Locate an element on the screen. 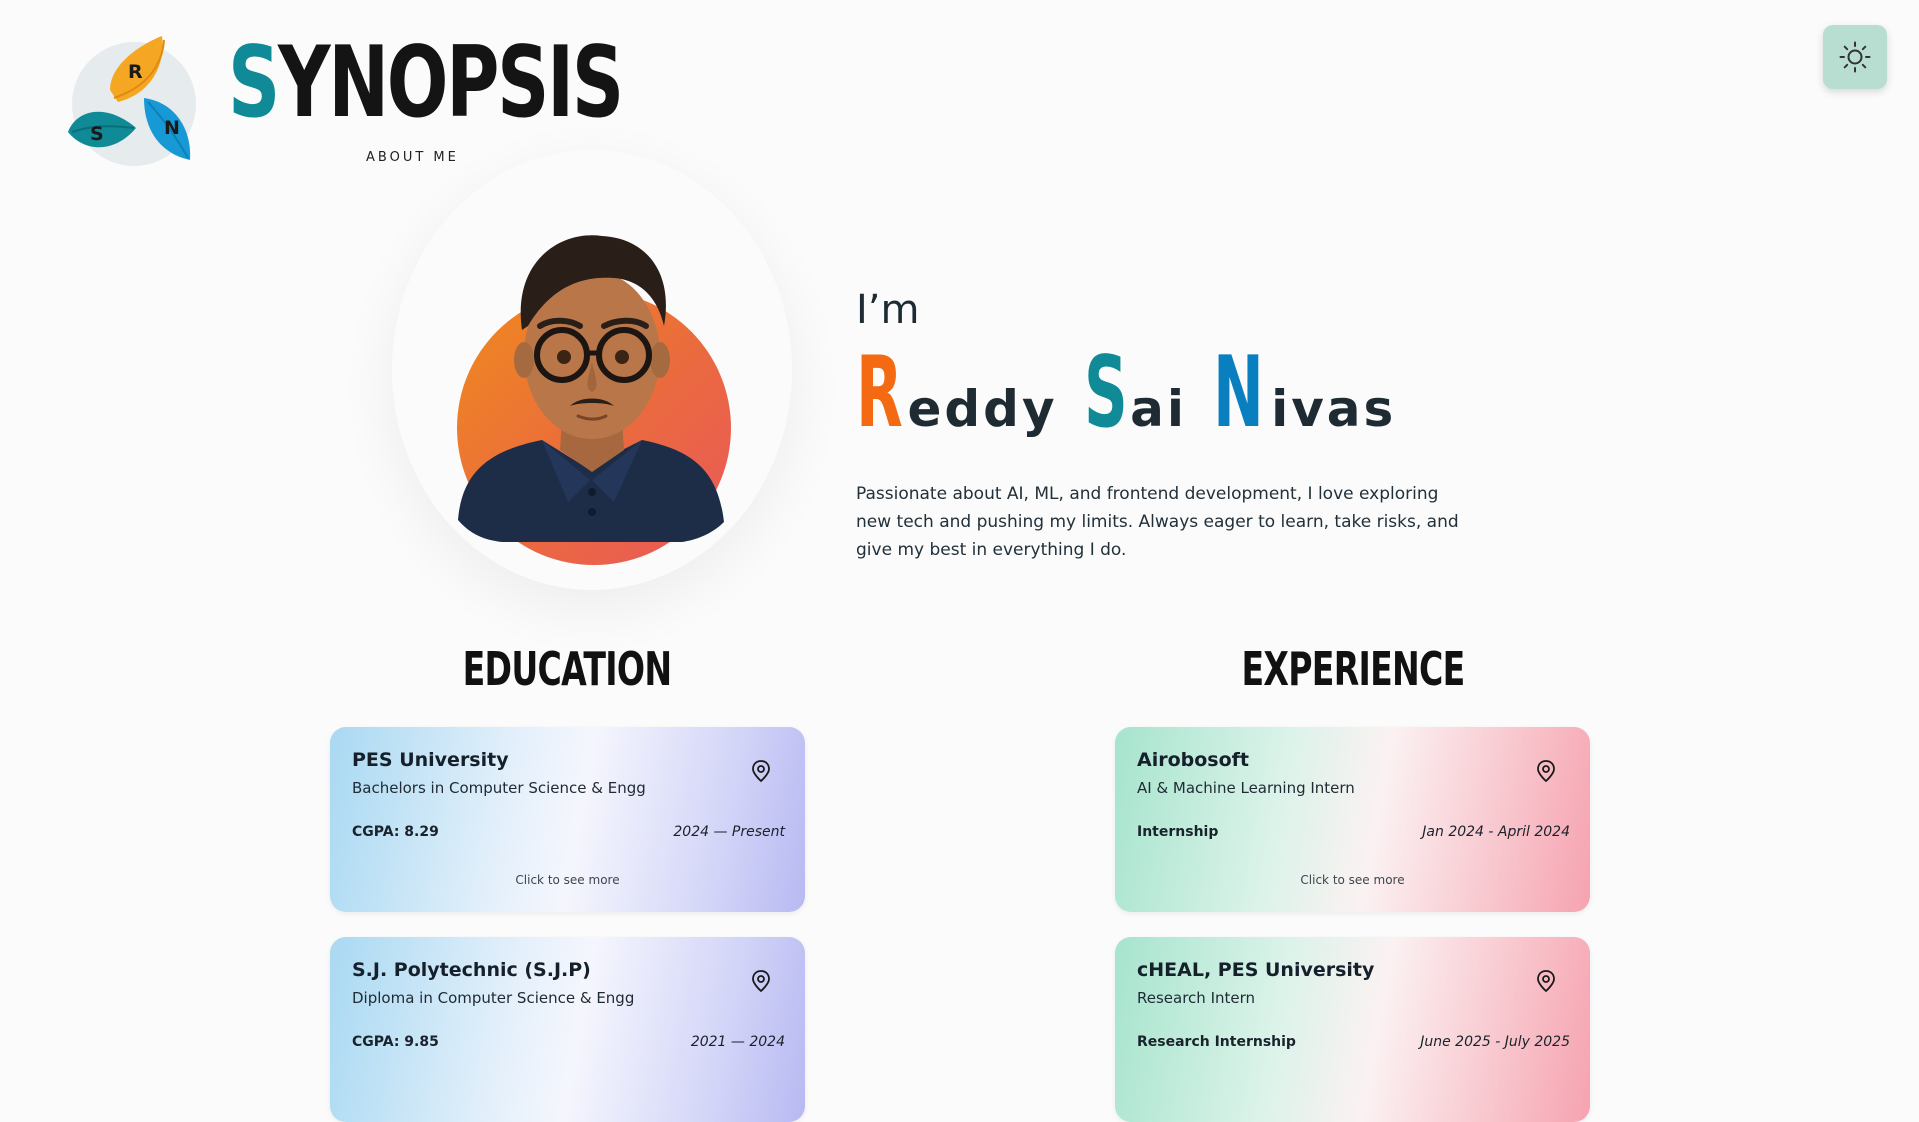 Image resolution: width=1919 pixels, height=1122 pixels. sun-icon is located at coordinates (1855, 57).